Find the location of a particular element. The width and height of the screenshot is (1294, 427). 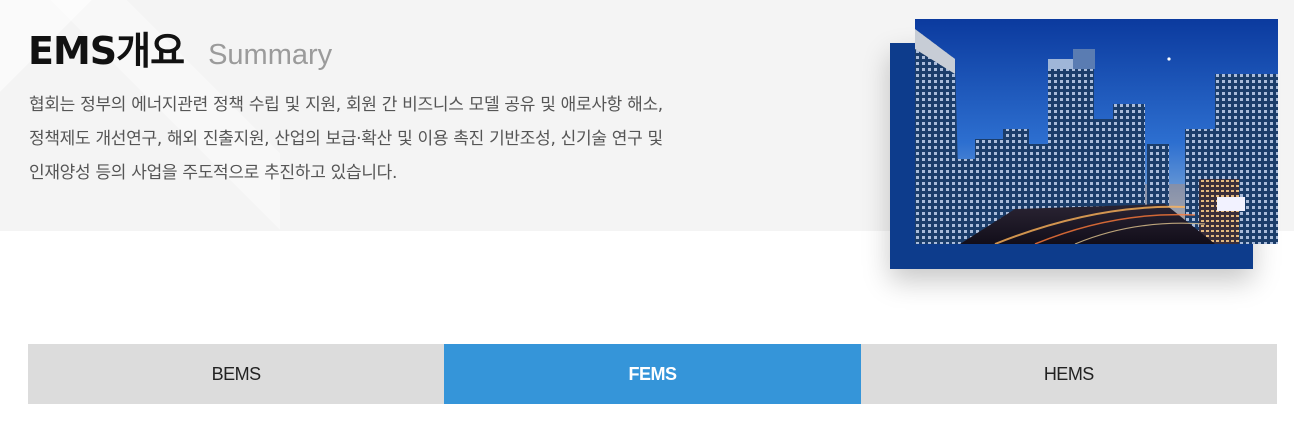

ems-type-tabs: BEMS FEMS HEMS is located at coordinates (652, 374).